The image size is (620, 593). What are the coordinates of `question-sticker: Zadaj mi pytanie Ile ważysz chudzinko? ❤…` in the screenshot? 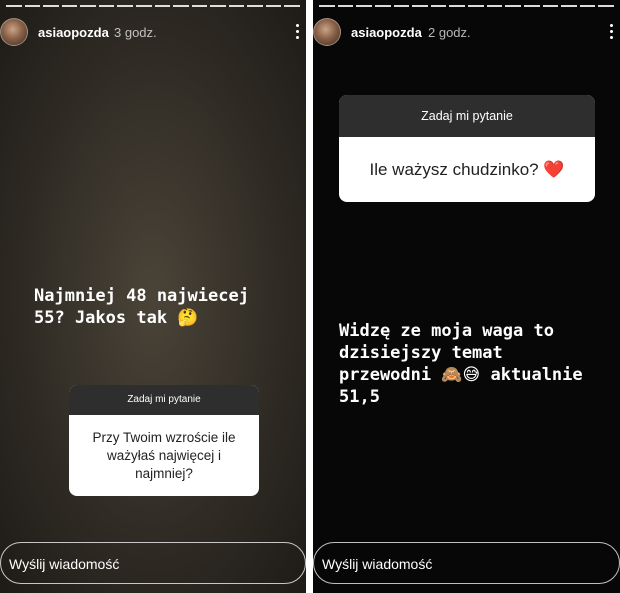 It's located at (467, 148).